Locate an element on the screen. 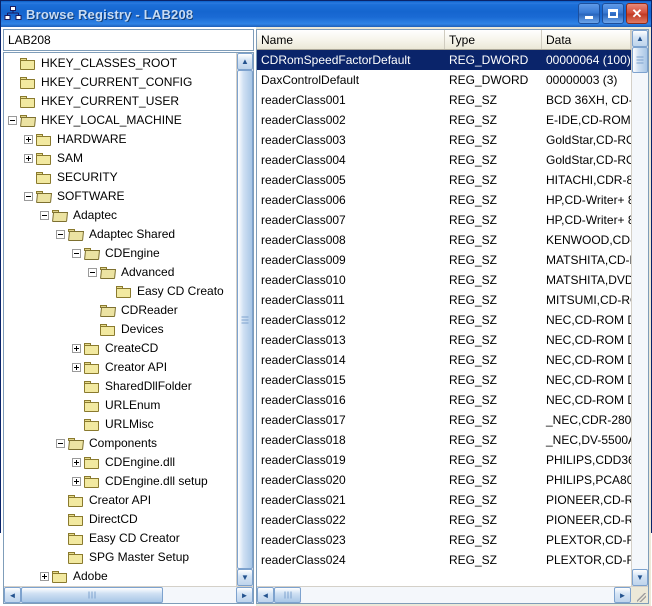 This screenshot has height=606, width=652. table-row: readerClass020 REG_SZ PHILIPS,PCA80S is located at coordinates (444, 480).